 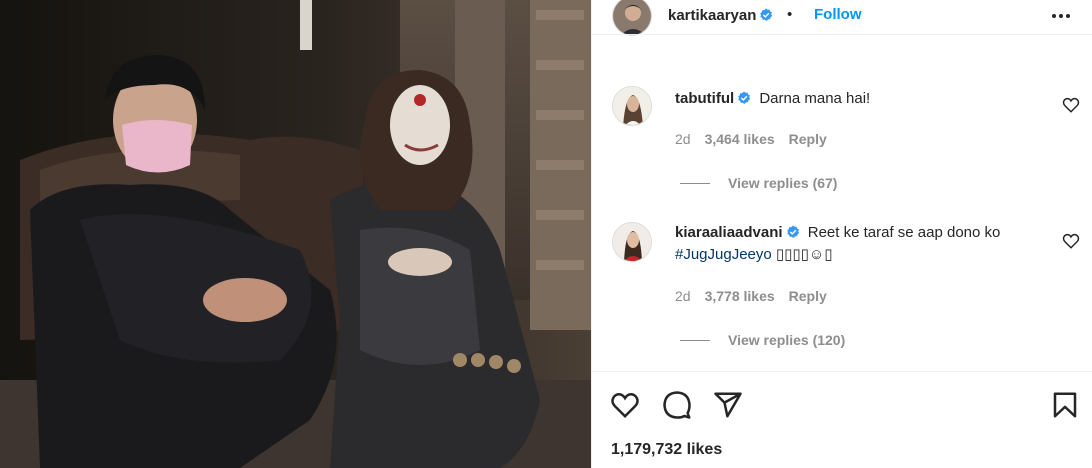 I want to click on author-avatar, so click(x=632, y=18).